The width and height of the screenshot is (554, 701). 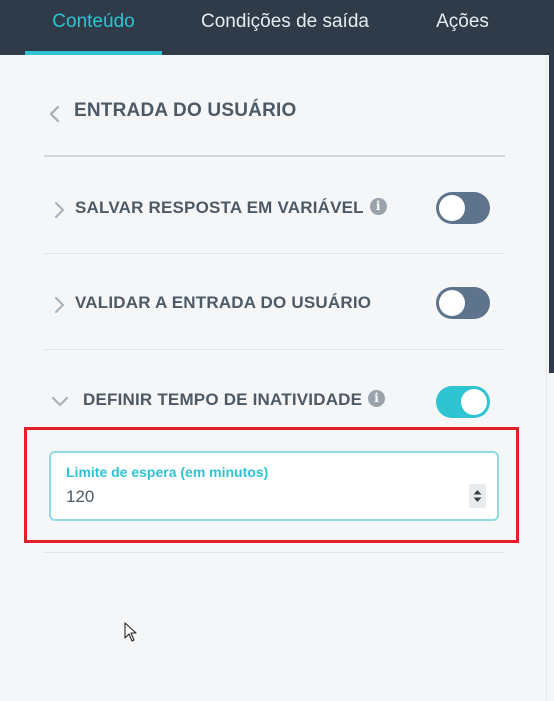 I want to click on chevron-left-icon, so click(x=54, y=114).